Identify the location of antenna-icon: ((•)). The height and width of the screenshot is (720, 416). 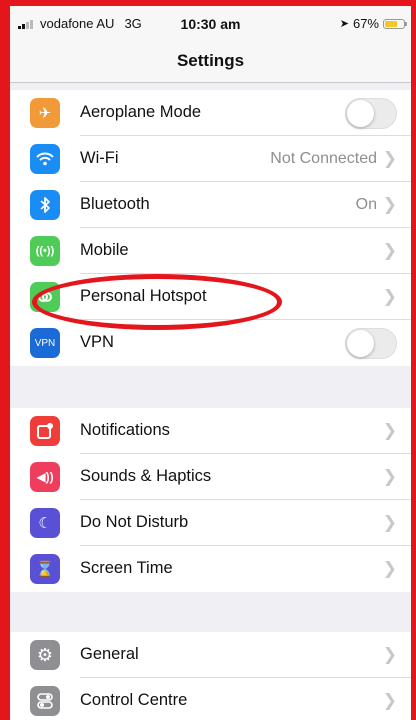
(45, 251).